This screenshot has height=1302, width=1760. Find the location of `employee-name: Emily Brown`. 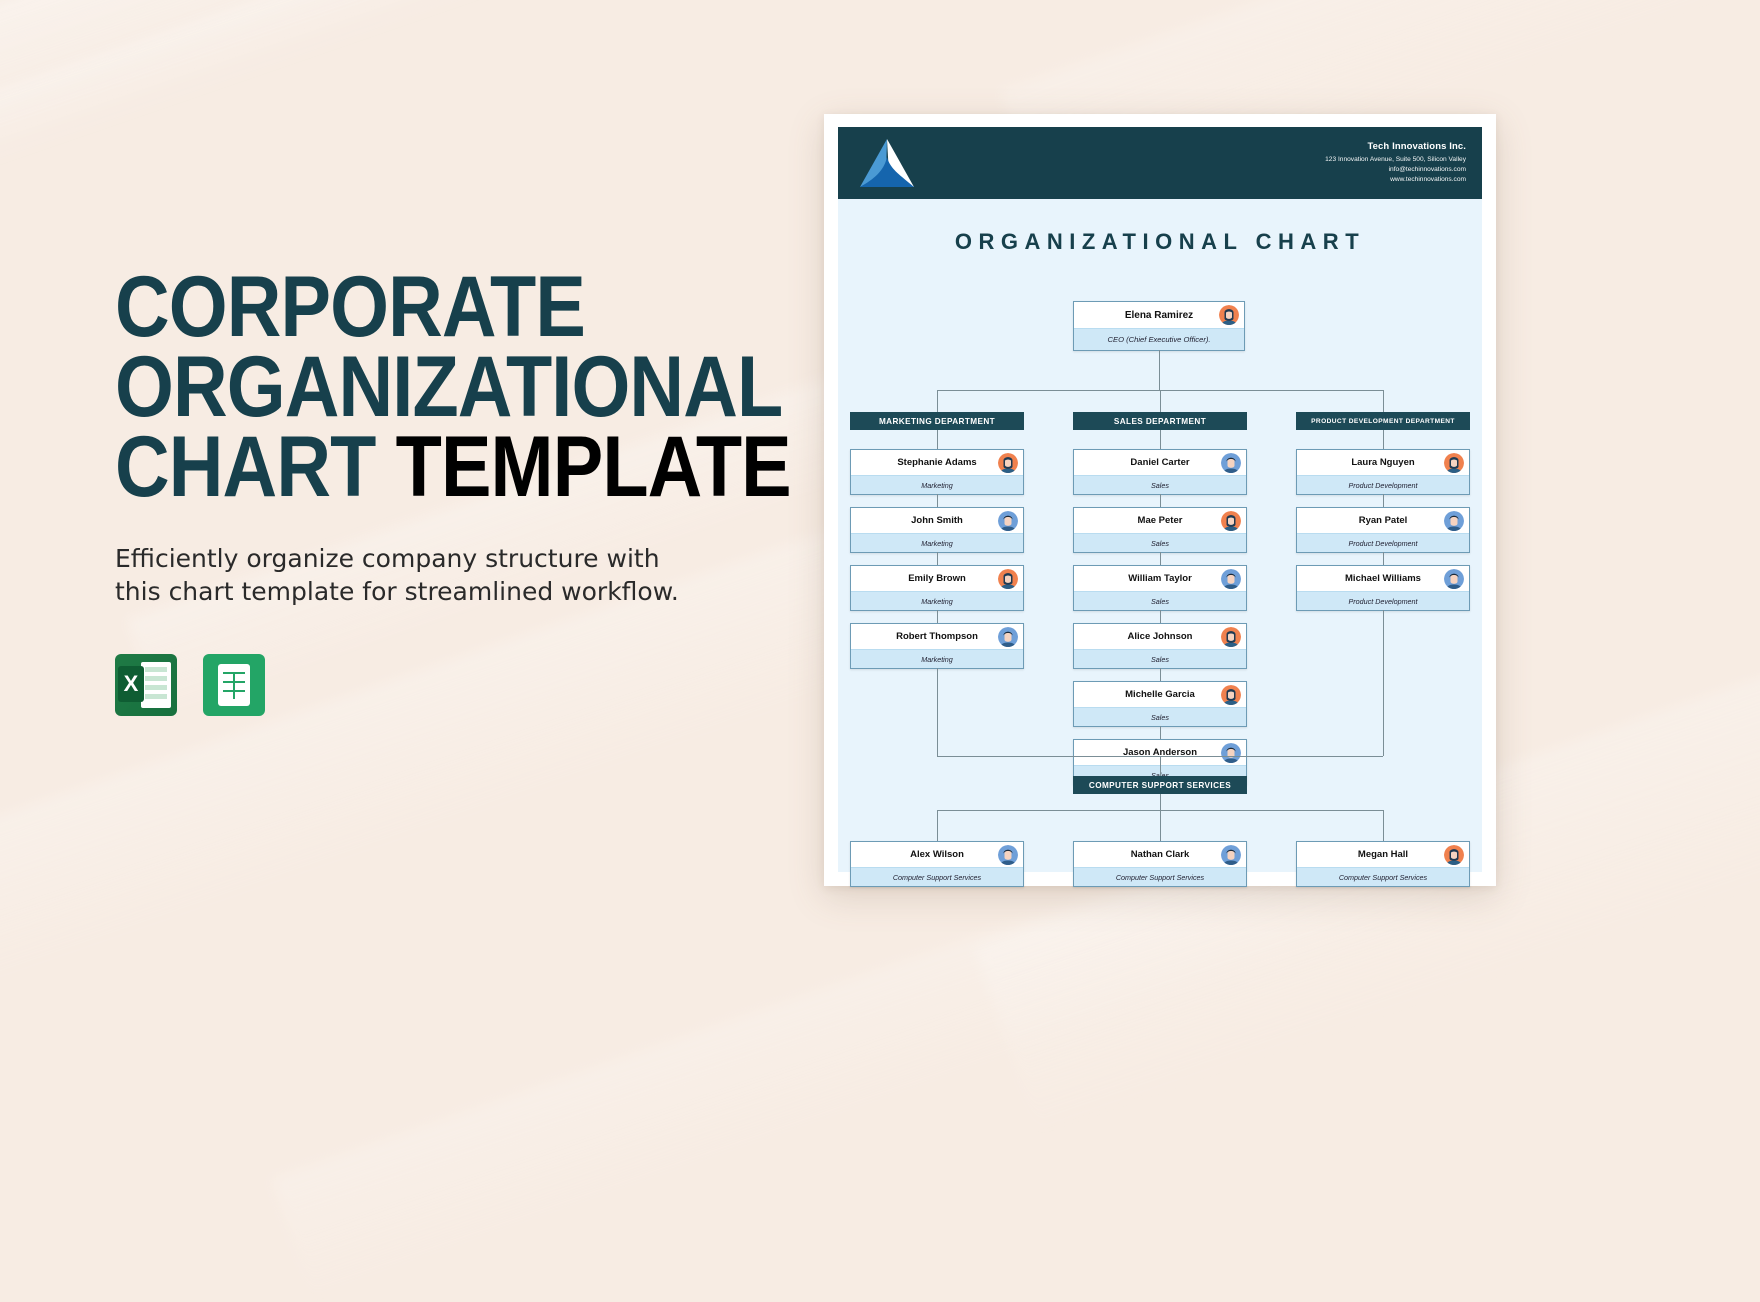

employee-name: Emily Brown is located at coordinates (937, 578).